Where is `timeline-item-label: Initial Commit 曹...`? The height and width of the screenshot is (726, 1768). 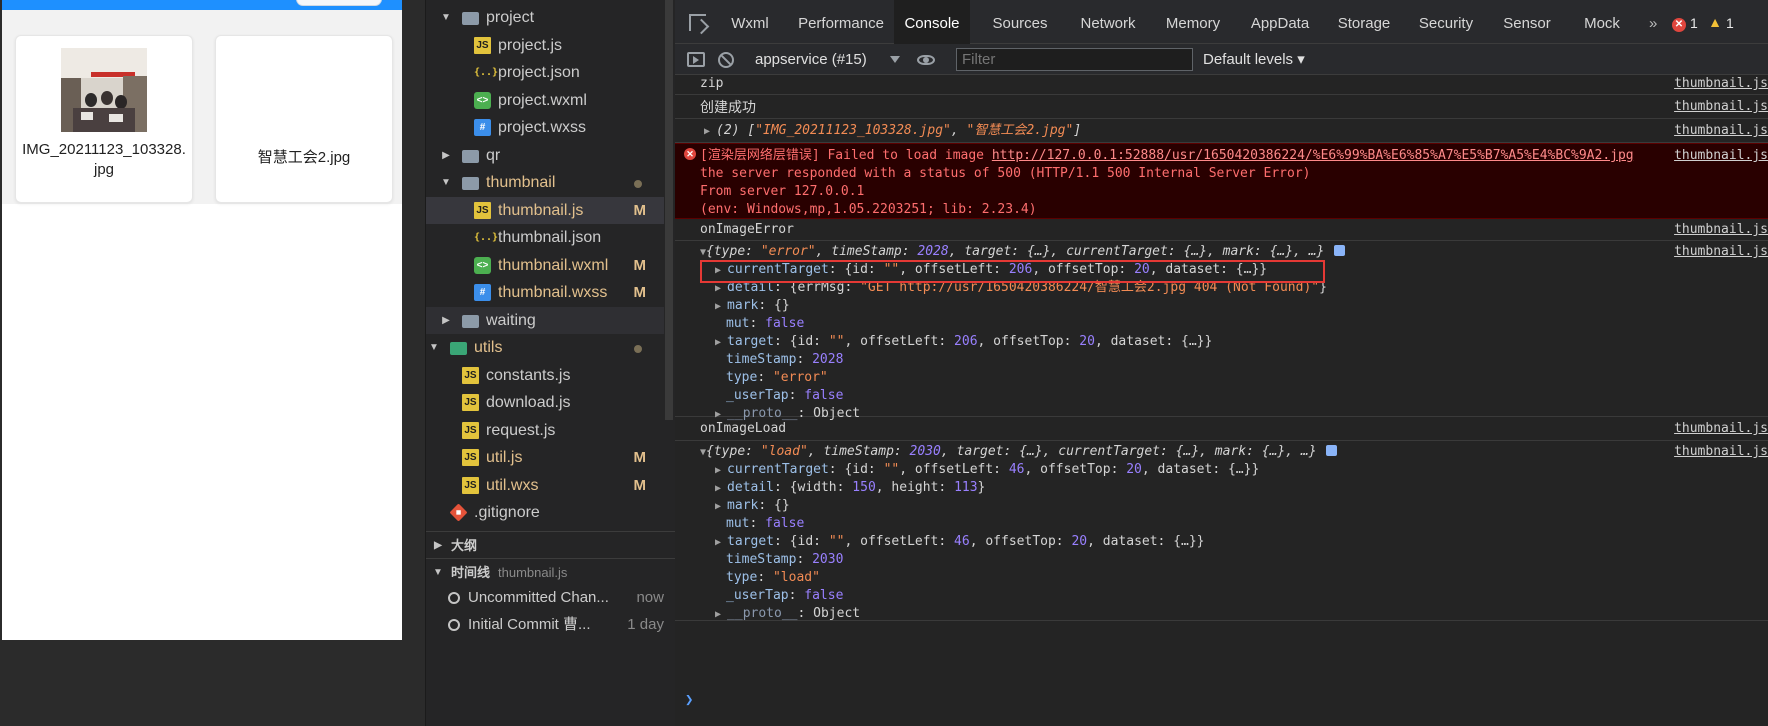 timeline-item-label: Initial Commit 曹... is located at coordinates (529, 624).